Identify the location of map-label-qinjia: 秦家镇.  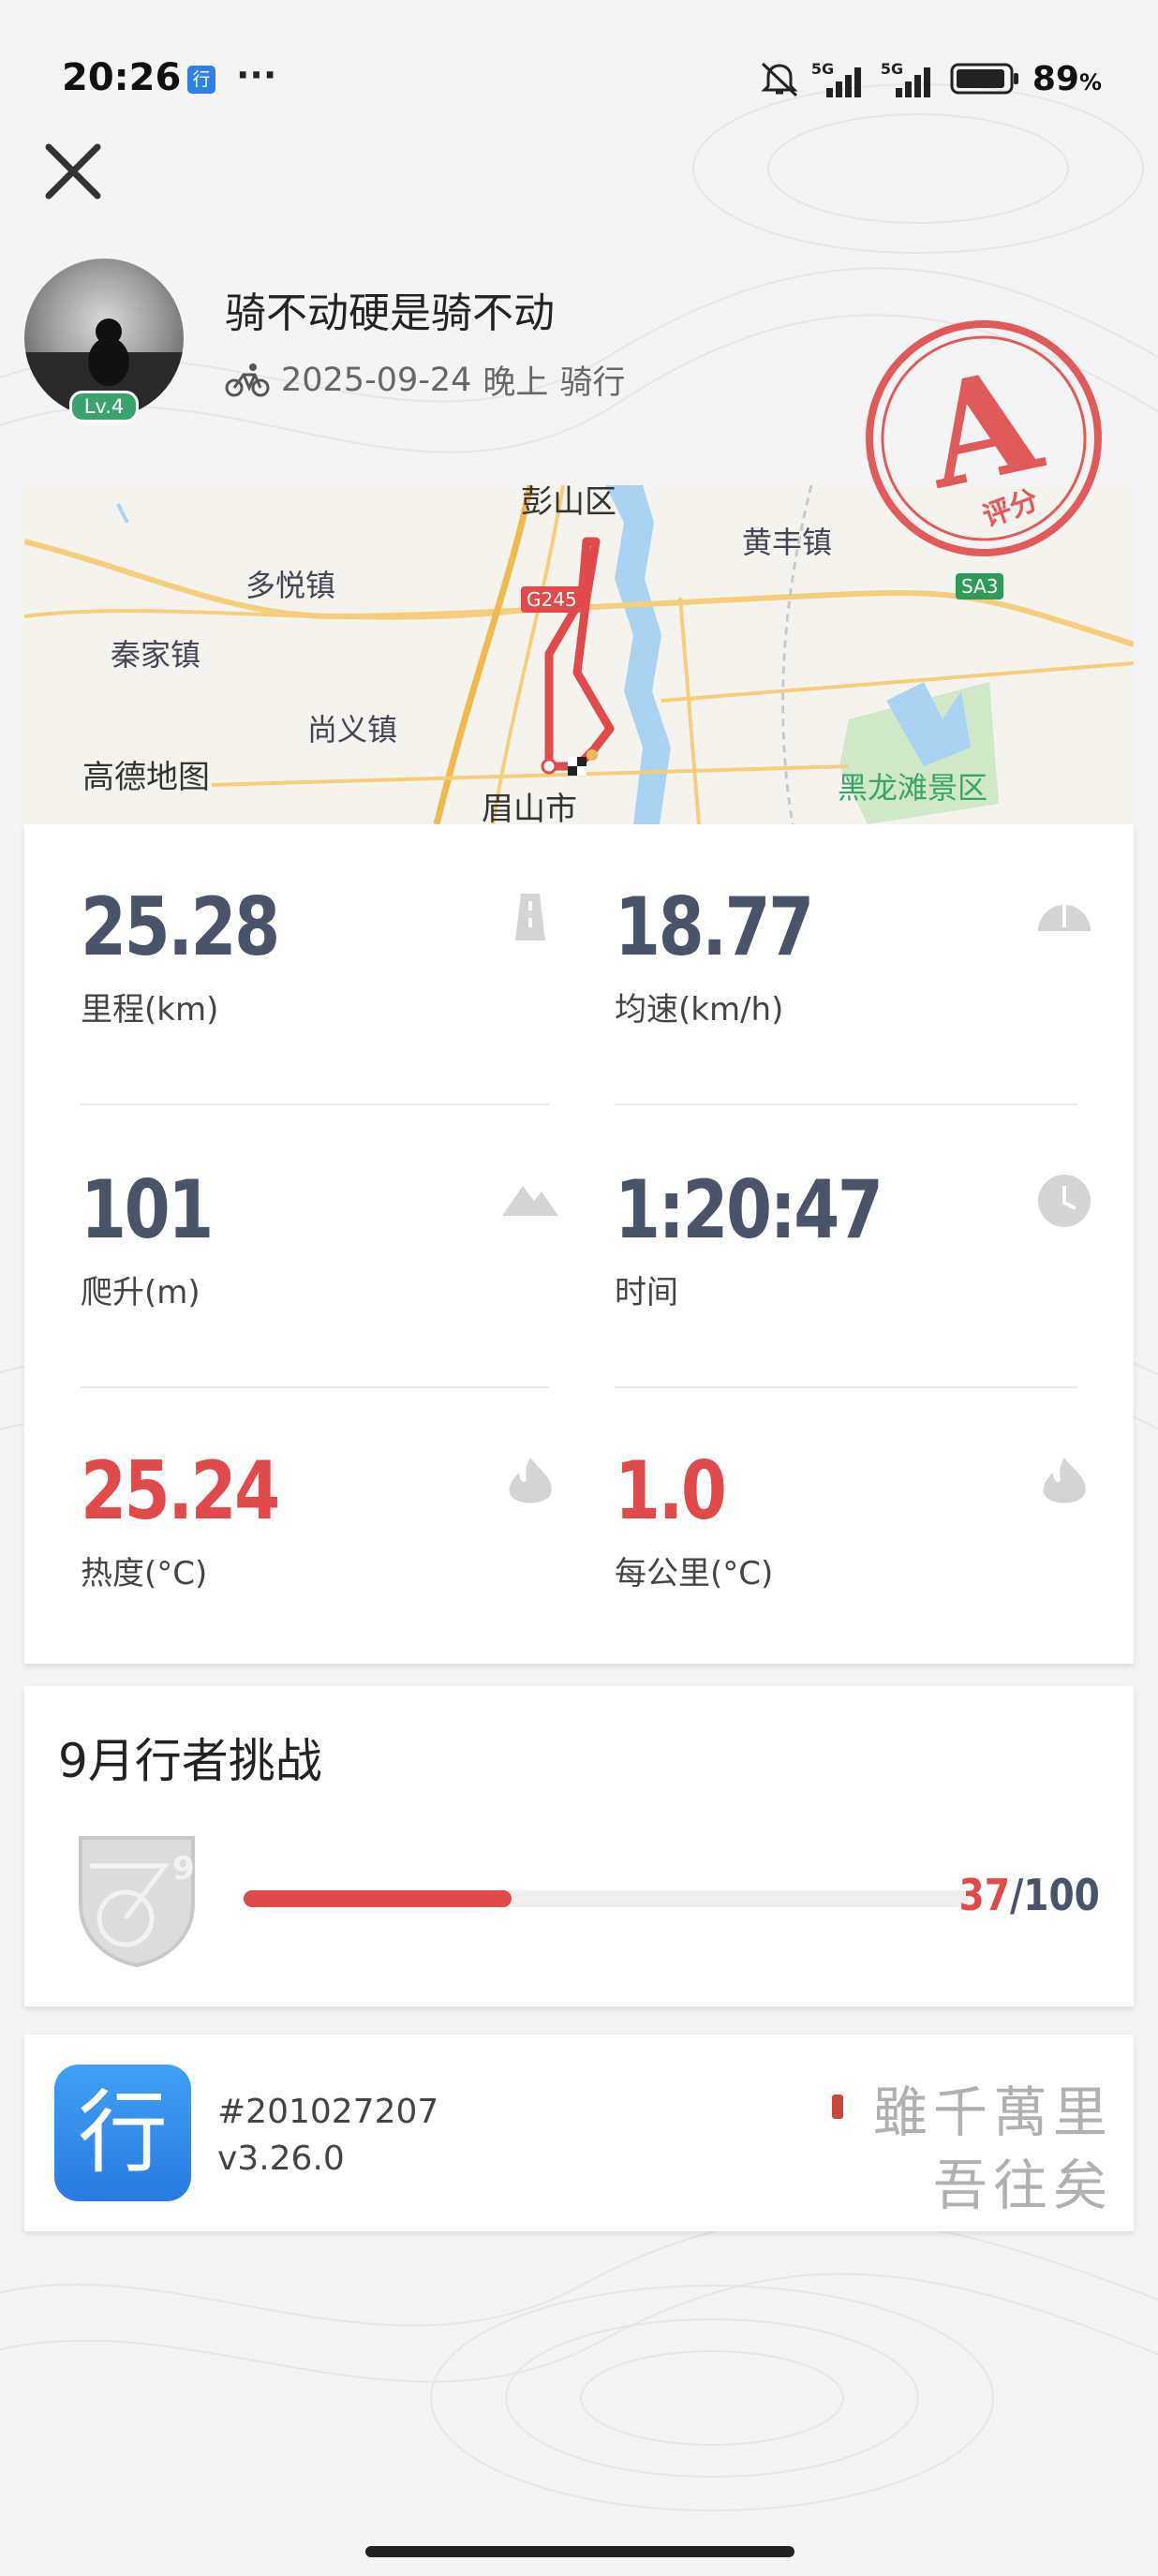
(156, 655).